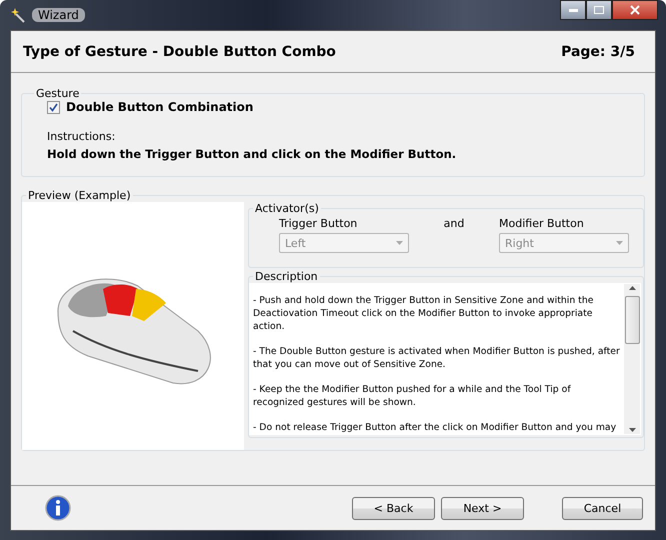 This screenshot has width=666, height=540. Describe the element at coordinates (251, 154) in the screenshot. I see `instructions-text: Hold down the Trigger Button and click on the Modifier Button.` at that location.